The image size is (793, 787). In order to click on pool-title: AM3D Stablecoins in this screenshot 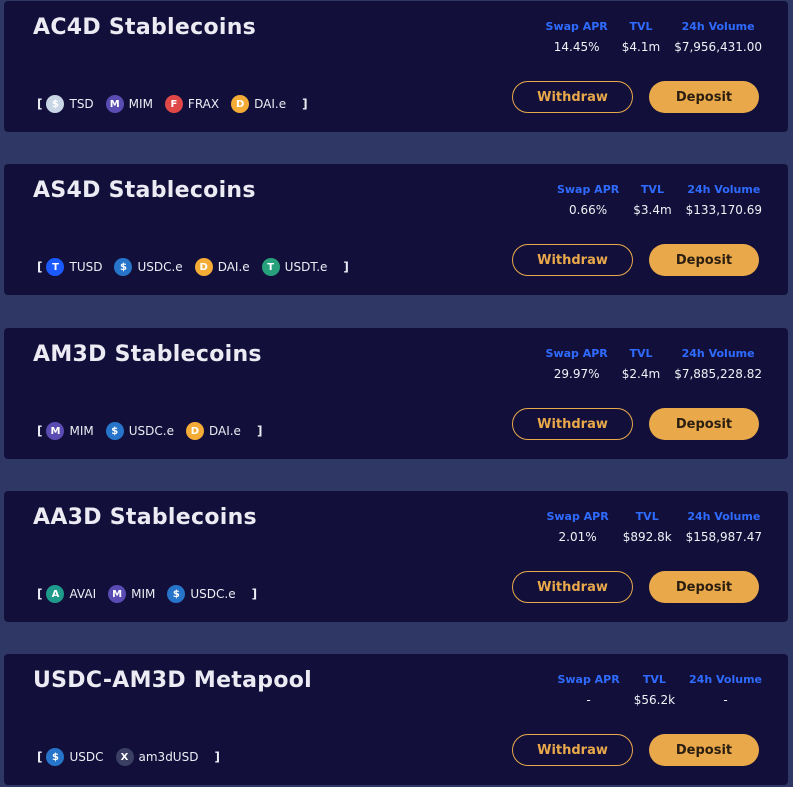, I will do `click(147, 354)`.